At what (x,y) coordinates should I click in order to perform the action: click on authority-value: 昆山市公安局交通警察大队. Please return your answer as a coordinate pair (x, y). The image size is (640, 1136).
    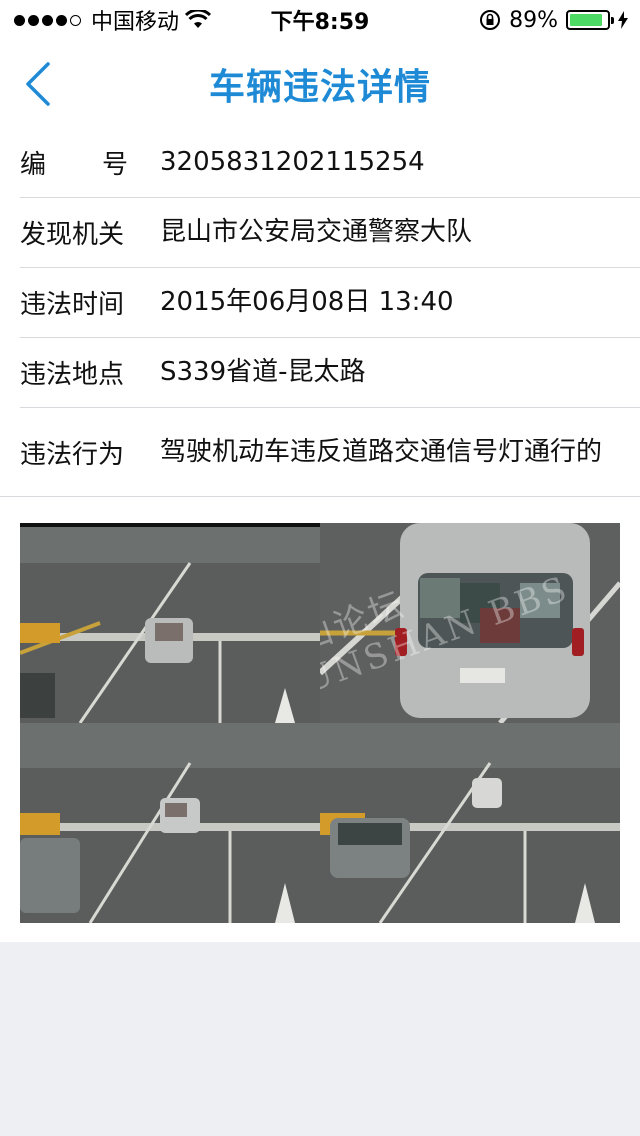
    Looking at the image, I should click on (316, 232).